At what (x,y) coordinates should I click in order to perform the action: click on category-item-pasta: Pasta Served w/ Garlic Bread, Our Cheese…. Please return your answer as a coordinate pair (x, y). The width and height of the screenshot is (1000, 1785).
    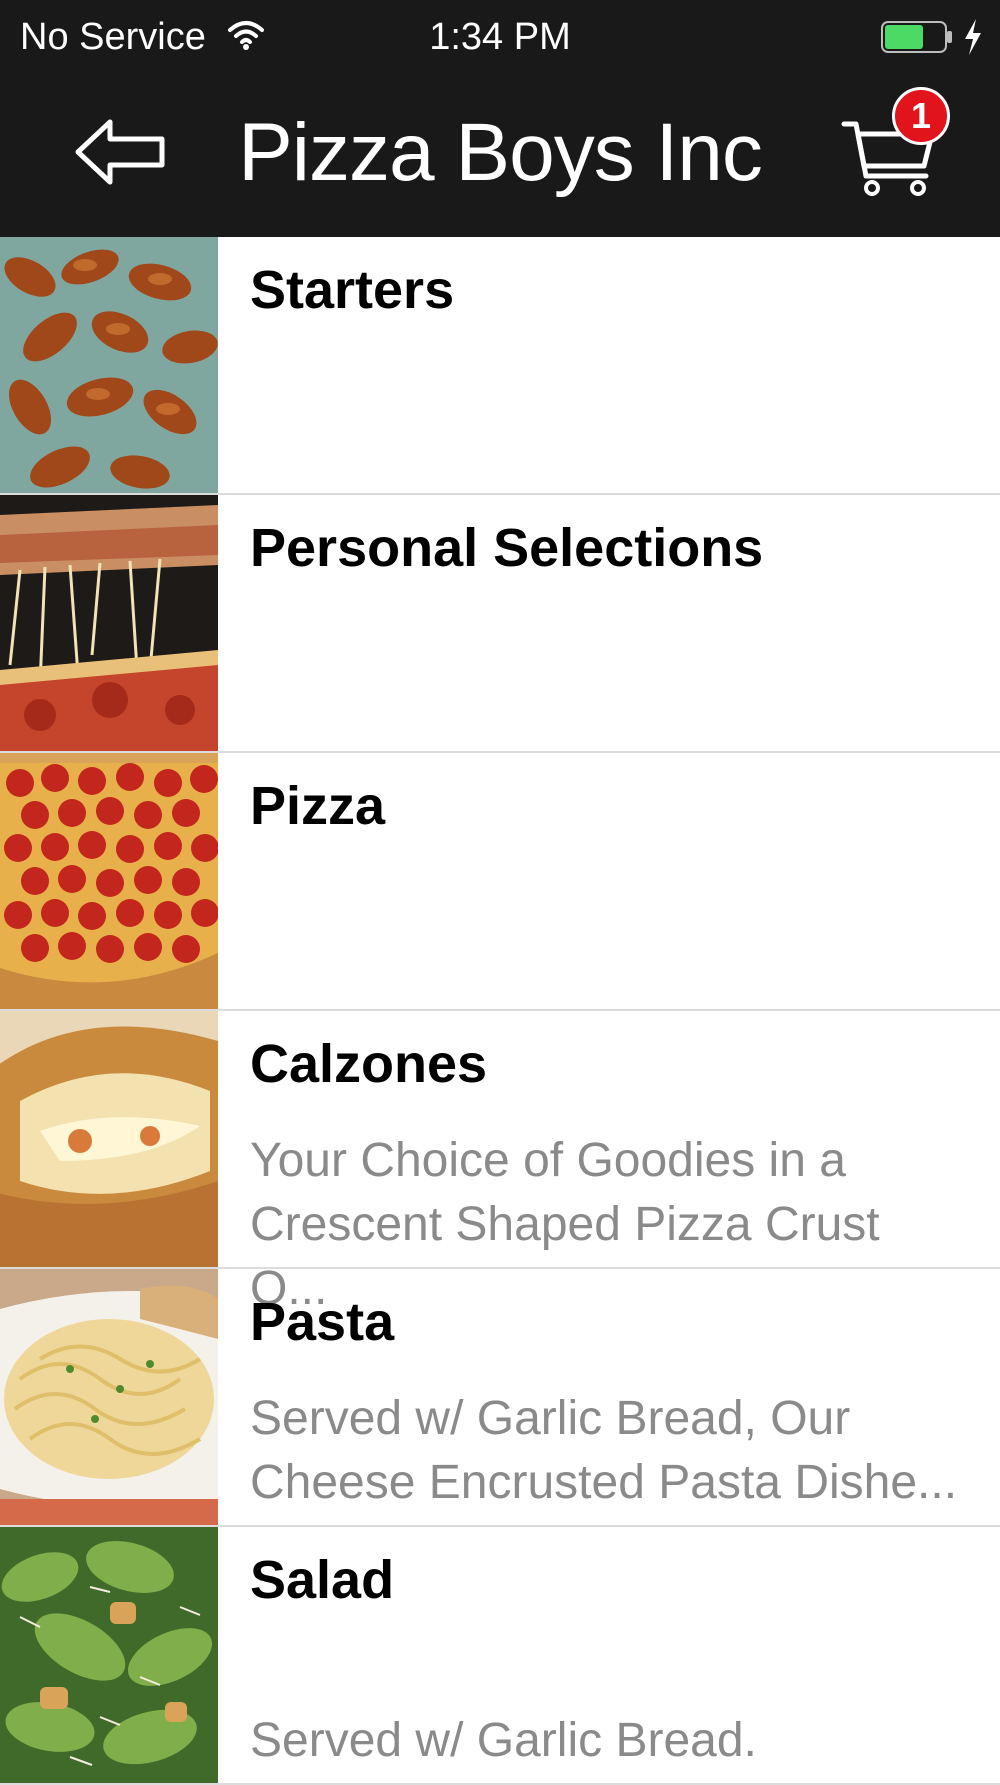
    Looking at the image, I should click on (500, 1398).